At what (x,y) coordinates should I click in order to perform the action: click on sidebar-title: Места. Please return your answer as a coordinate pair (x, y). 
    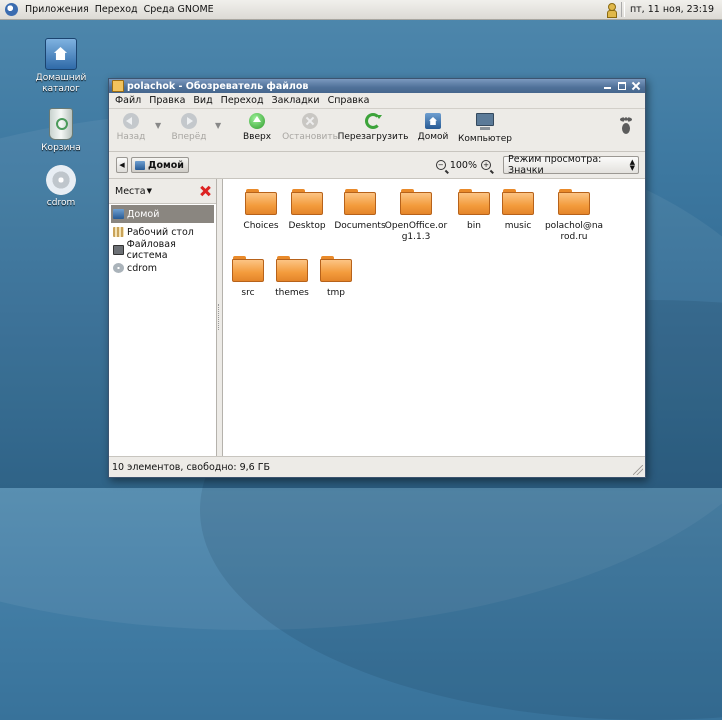
    Looking at the image, I should click on (130, 191).